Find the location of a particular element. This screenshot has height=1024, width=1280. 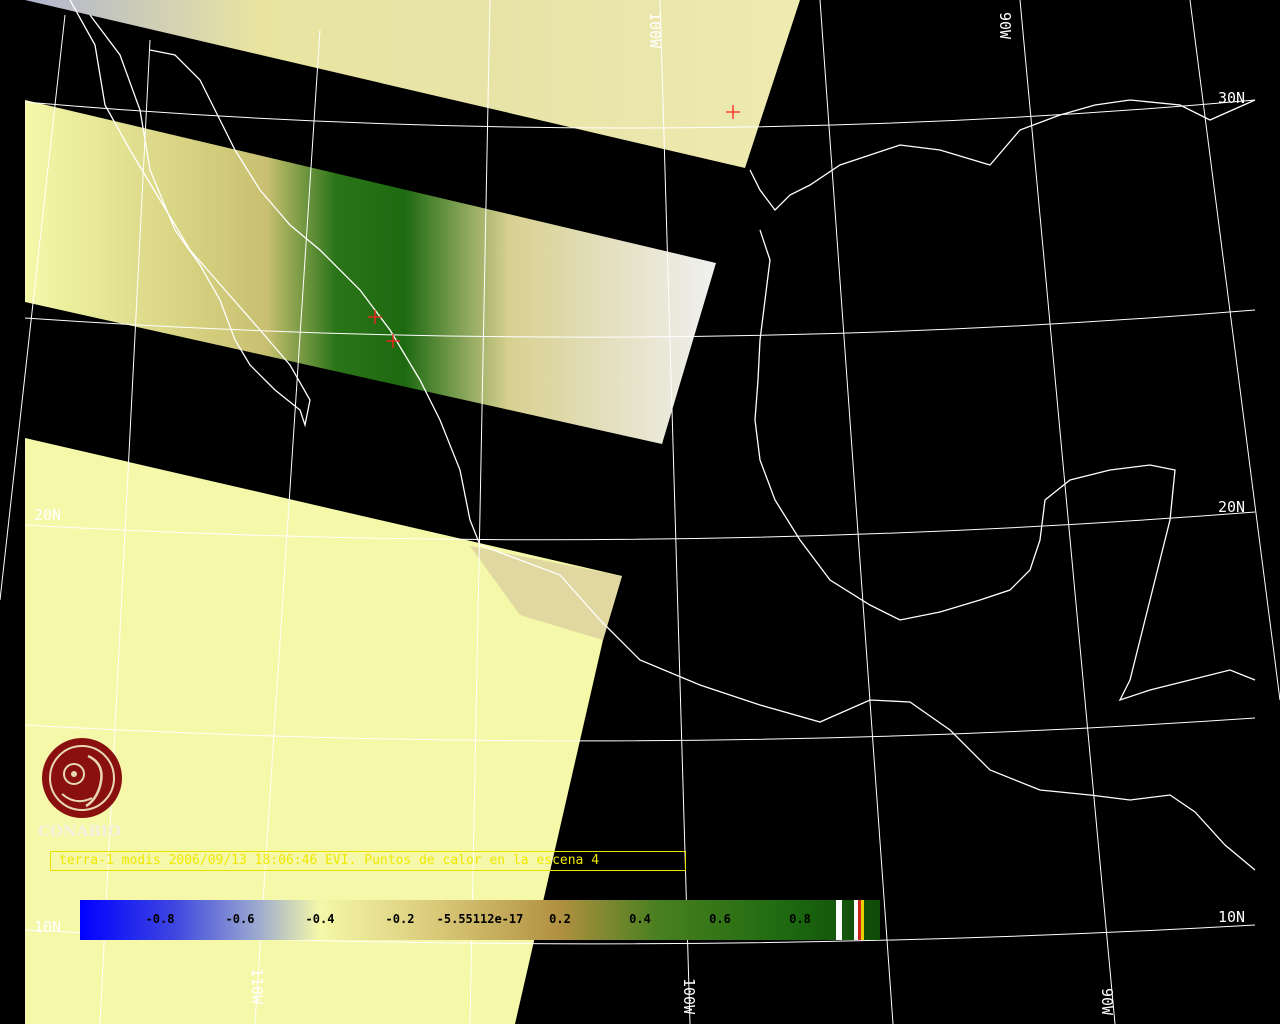

colorbar-tick-label: -5.55112e-17 is located at coordinates (480, 919).